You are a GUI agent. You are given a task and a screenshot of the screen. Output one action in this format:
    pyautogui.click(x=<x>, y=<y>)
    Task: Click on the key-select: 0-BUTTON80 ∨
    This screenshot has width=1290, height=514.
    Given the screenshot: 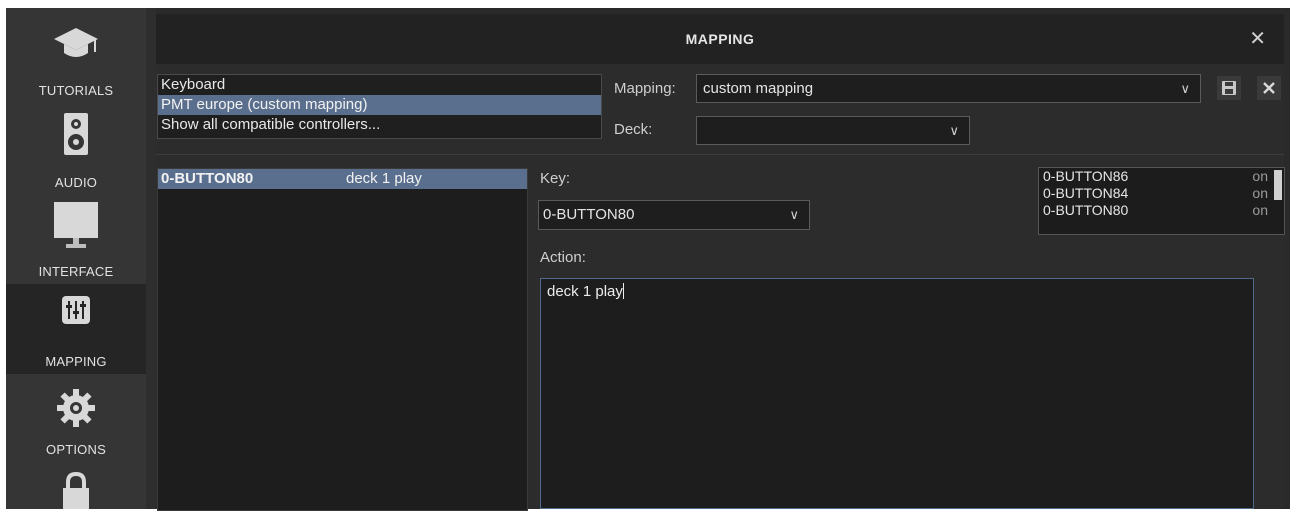 What is the action you would take?
    pyautogui.click(x=674, y=215)
    